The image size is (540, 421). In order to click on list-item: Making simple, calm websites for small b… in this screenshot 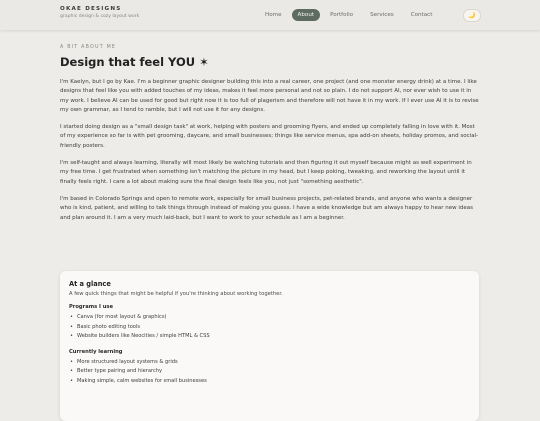, I will do `click(269, 382)`.